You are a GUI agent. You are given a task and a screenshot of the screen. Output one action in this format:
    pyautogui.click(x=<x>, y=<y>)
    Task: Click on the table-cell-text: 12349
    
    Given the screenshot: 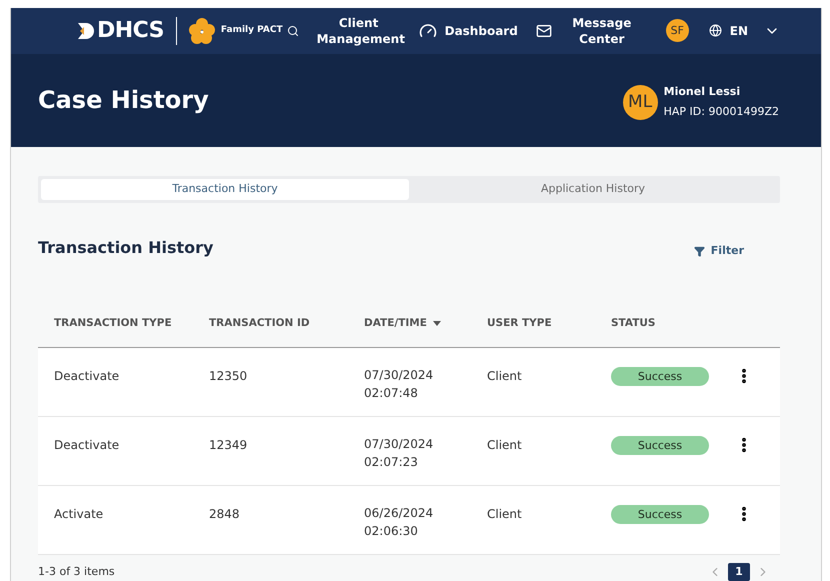 What is the action you would take?
    pyautogui.click(x=228, y=445)
    